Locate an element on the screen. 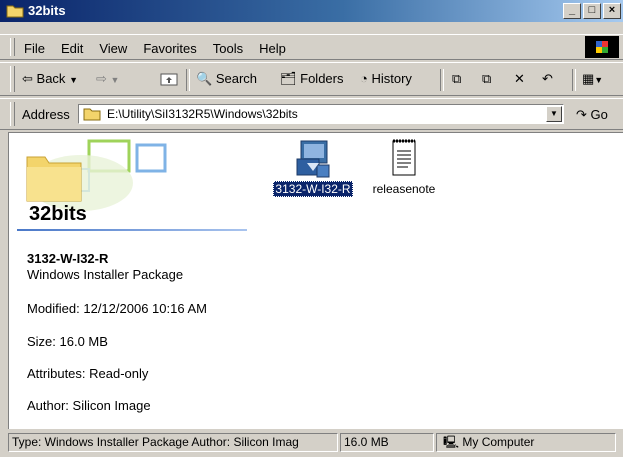 This screenshot has width=623, height=457. selected-file-modified: Modified: 12/12/2006 10:16 AM is located at coordinates (117, 308).